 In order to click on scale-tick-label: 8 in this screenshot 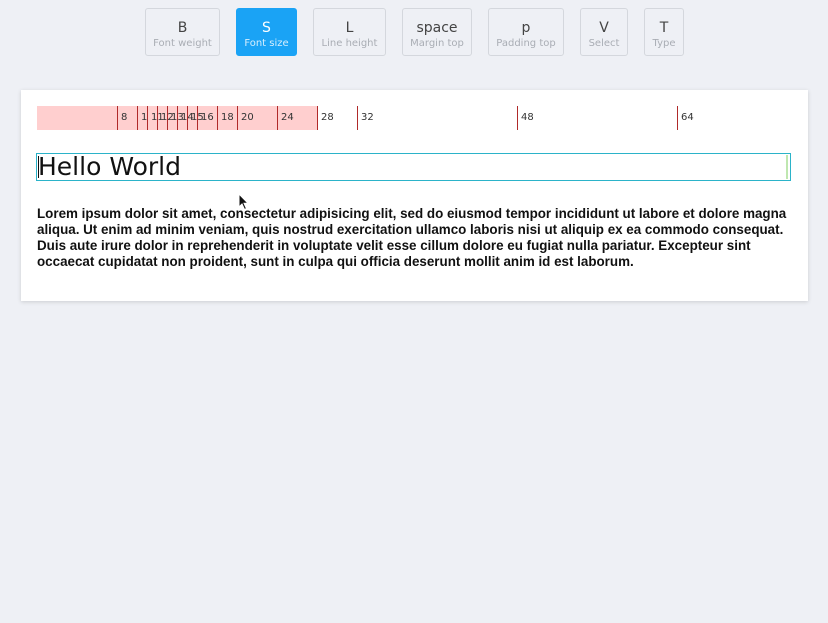, I will do `click(124, 117)`.